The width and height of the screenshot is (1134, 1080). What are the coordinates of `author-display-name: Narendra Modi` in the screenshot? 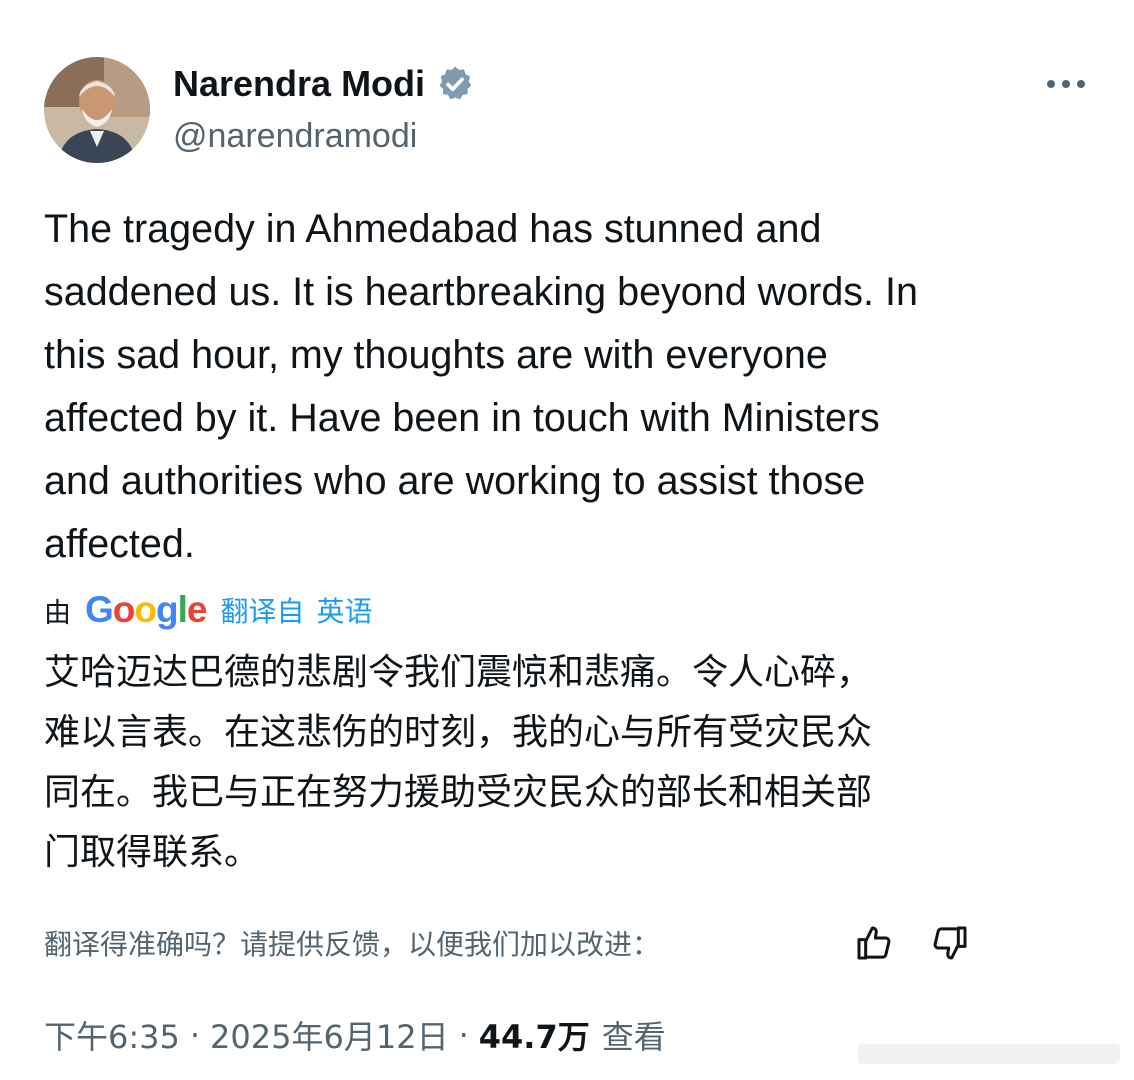 It's located at (324, 84).